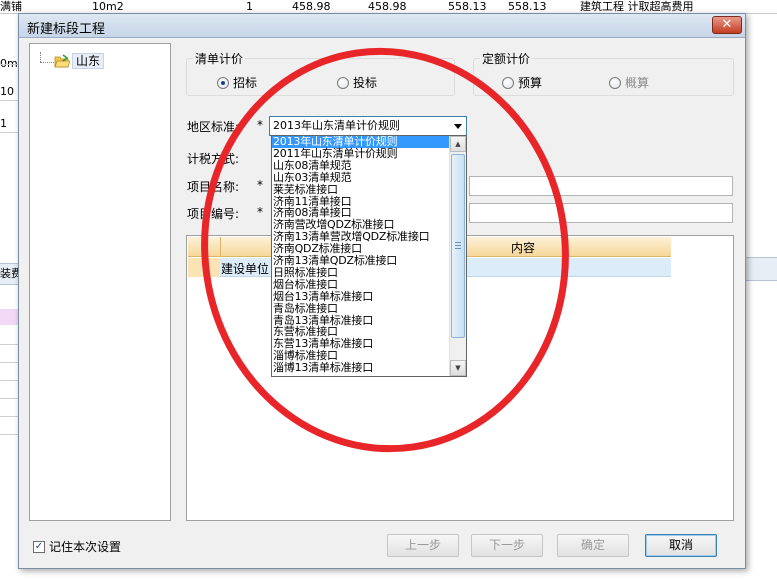 The width and height of the screenshot is (777, 581). Describe the element at coordinates (7, 91) in the screenshot. I see `bg-left-text: 10` at that location.